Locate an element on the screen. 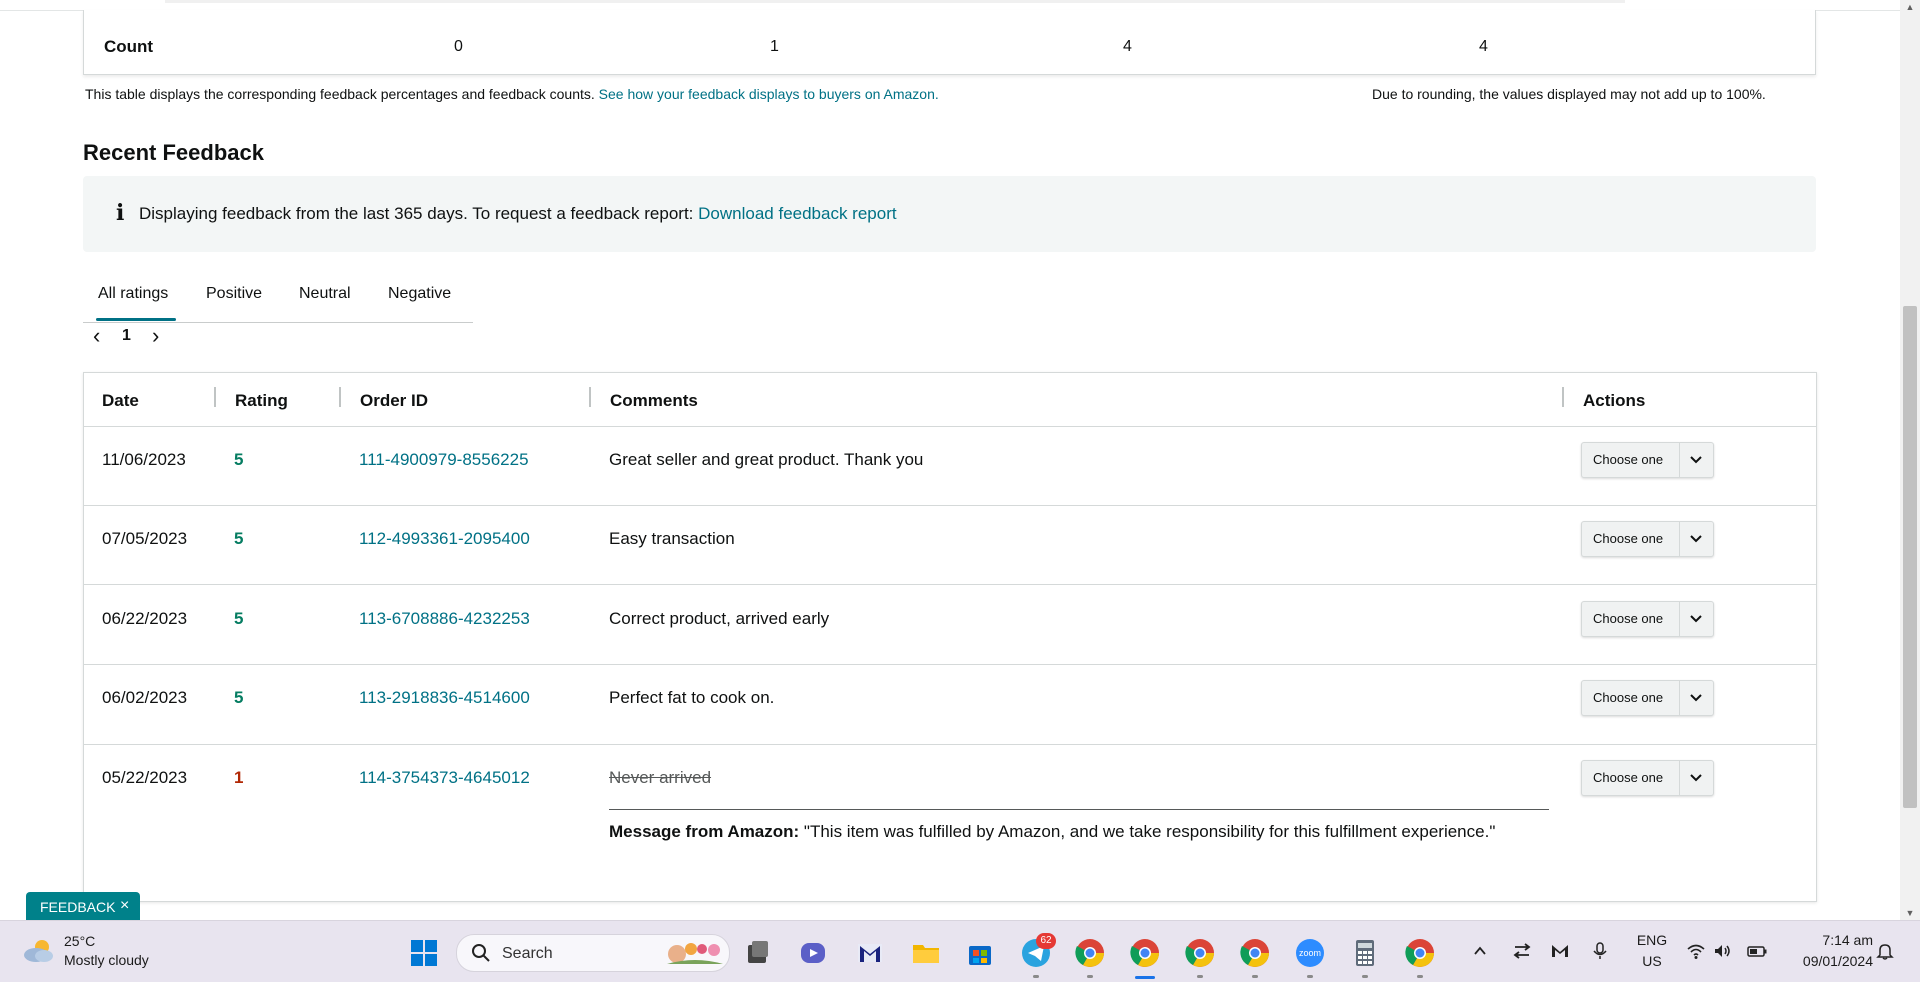  language-bottom: US is located at coordinates (1652, 961).